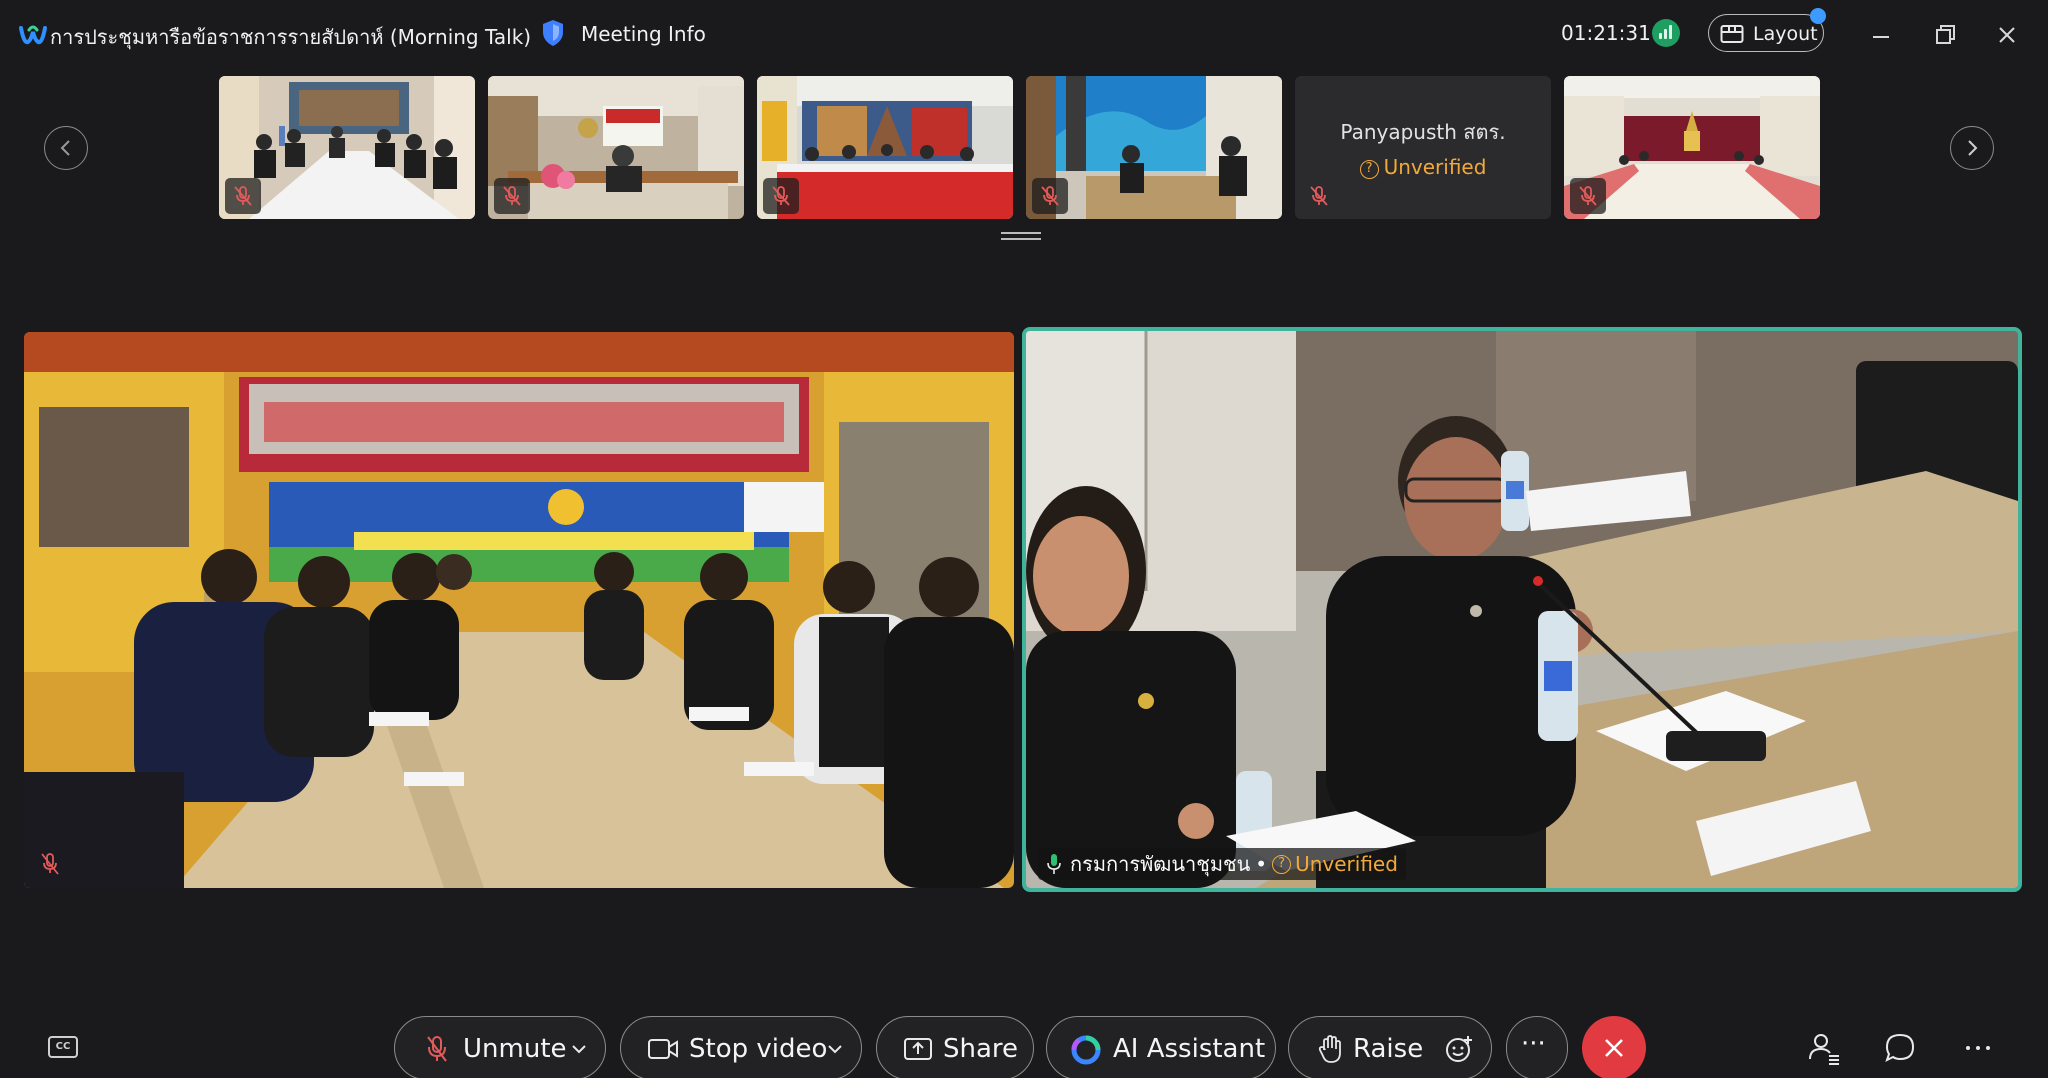 The image size is (2048, 1078). What do you see at coordinates (63, 1047) in the screenshot?
I see `closed-captions-button: CC` at bounding box center [63, 1047].